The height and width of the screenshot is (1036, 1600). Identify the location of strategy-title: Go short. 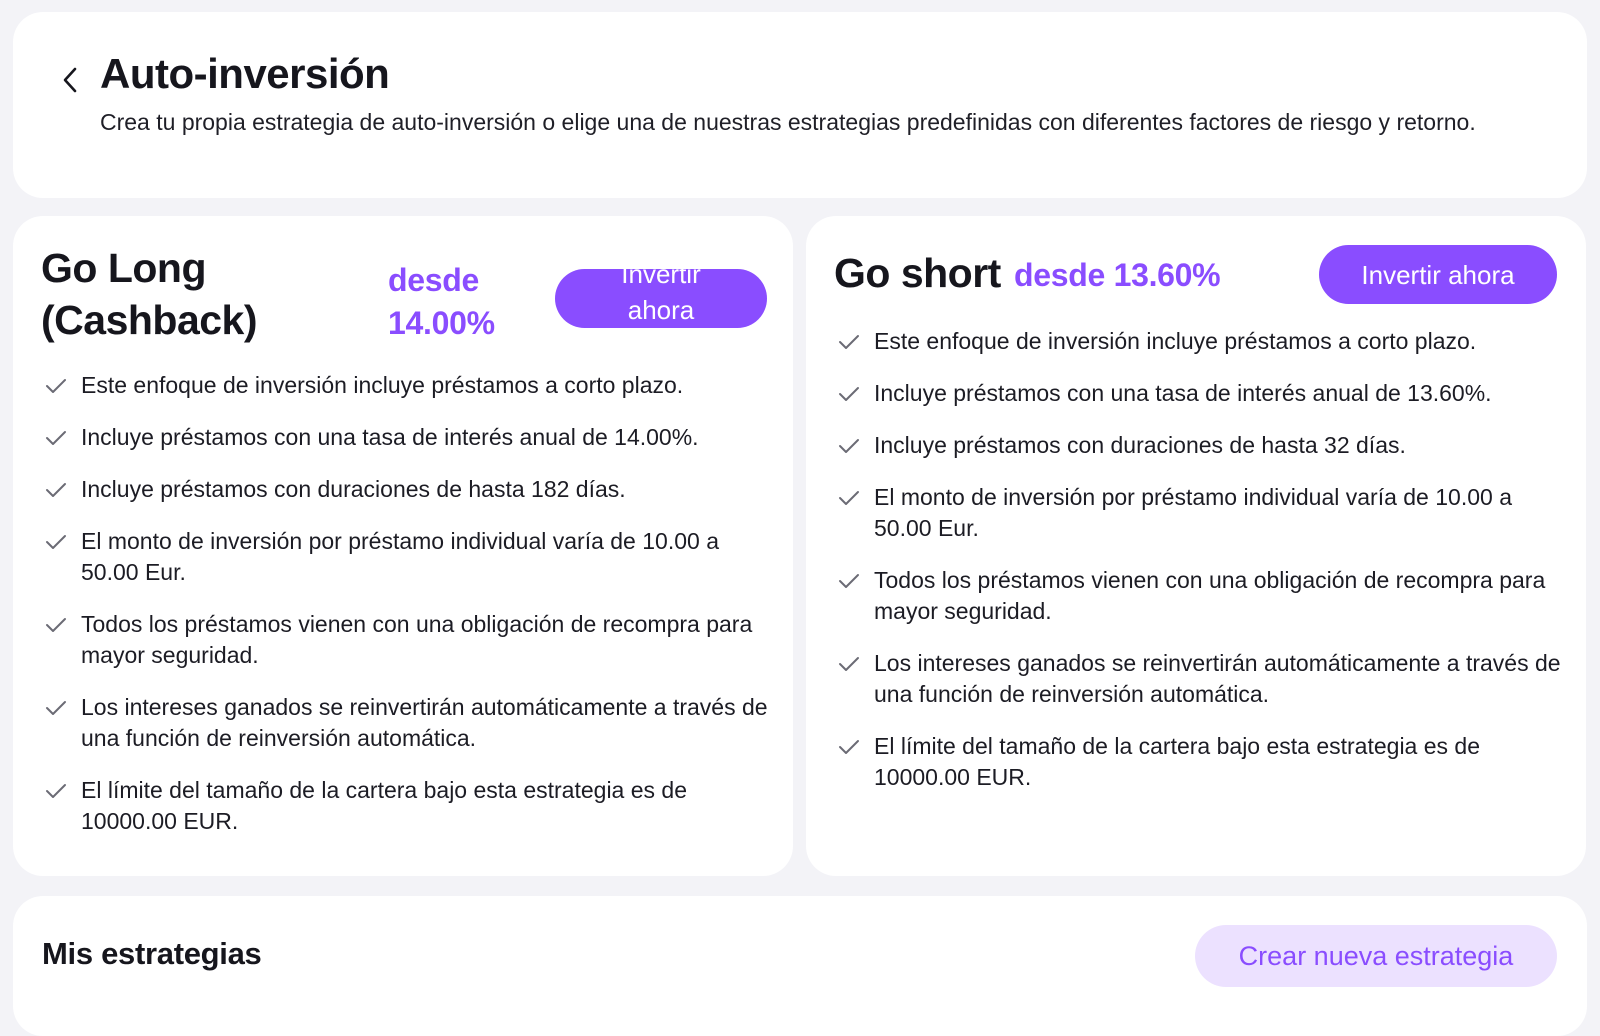
(917, 273).